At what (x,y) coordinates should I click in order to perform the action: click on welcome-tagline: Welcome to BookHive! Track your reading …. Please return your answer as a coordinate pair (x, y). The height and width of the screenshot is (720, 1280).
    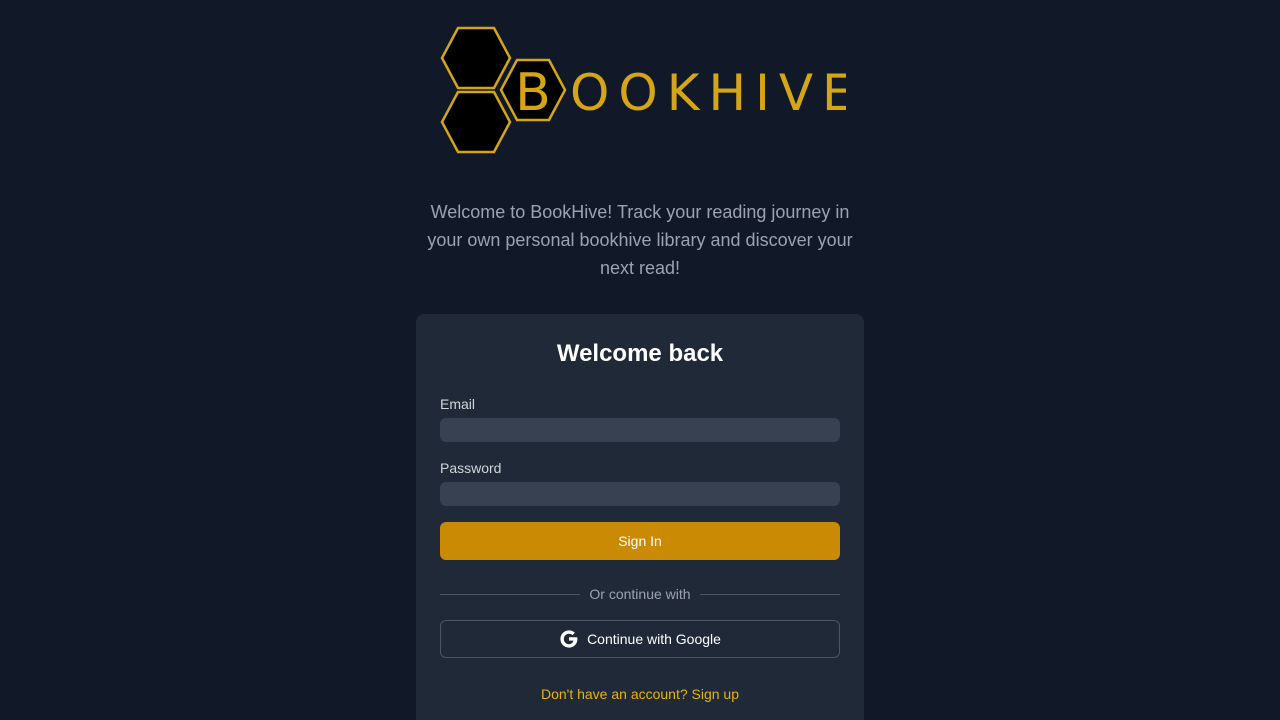
    Looking at the image, I should click on (640, 240).